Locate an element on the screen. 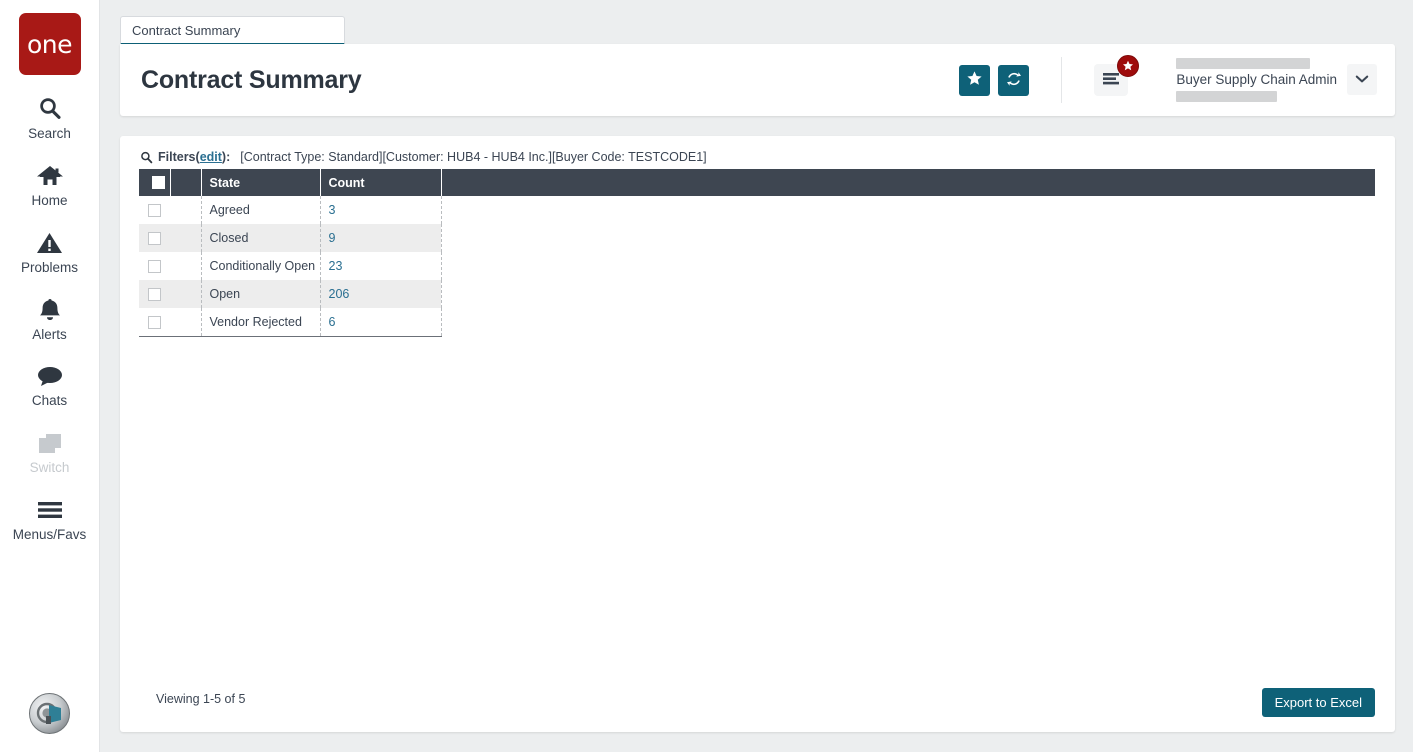 Image resolution: width=1413 pixels, height=752 pixels. user-org-redacted is located at coordinates (1227, 96).